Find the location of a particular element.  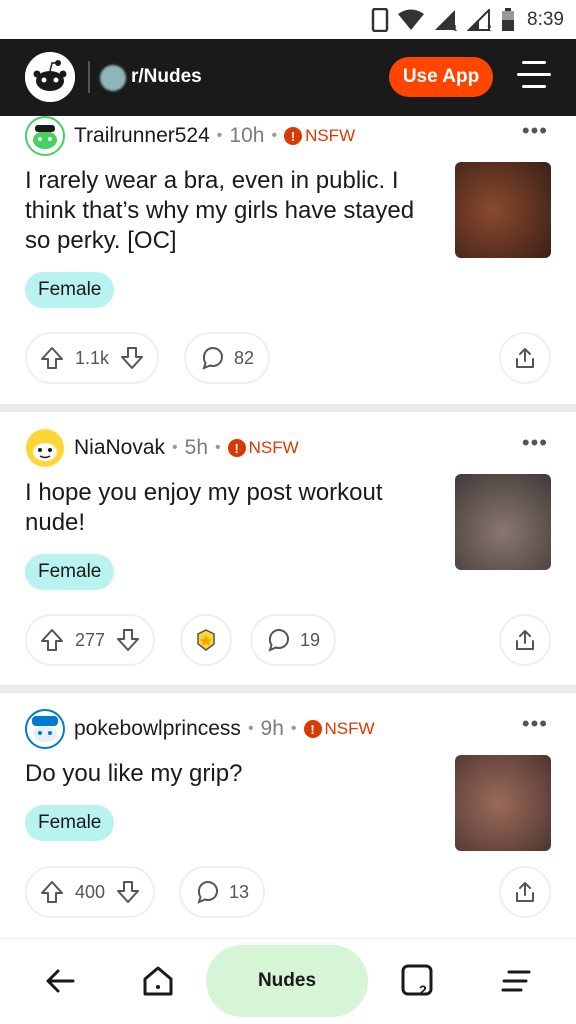

vote-count: 400 is located at coordinates (90, 891).